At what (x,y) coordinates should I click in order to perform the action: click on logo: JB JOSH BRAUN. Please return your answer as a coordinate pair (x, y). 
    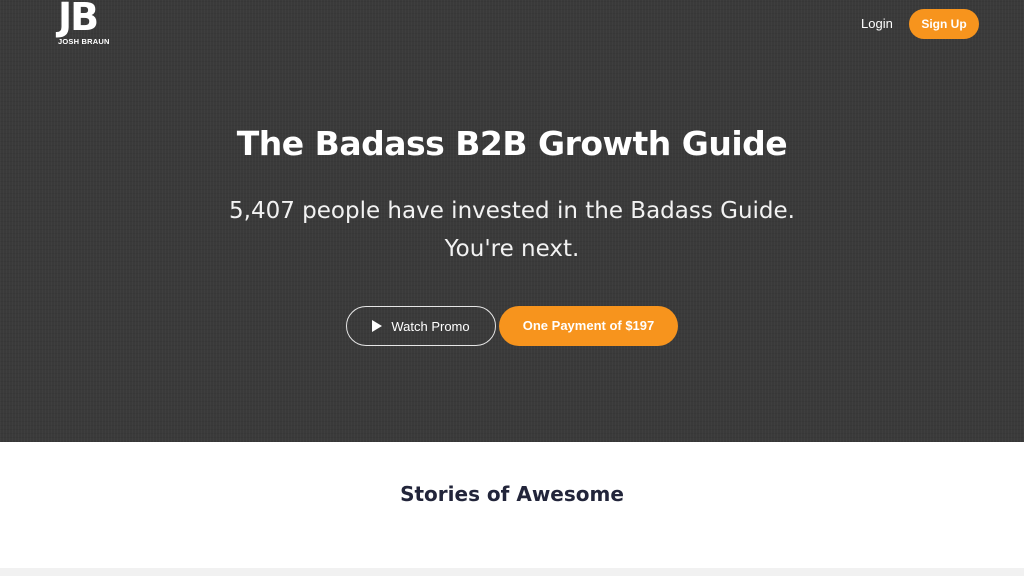
    Looking at the image, I should click on (88, 23).